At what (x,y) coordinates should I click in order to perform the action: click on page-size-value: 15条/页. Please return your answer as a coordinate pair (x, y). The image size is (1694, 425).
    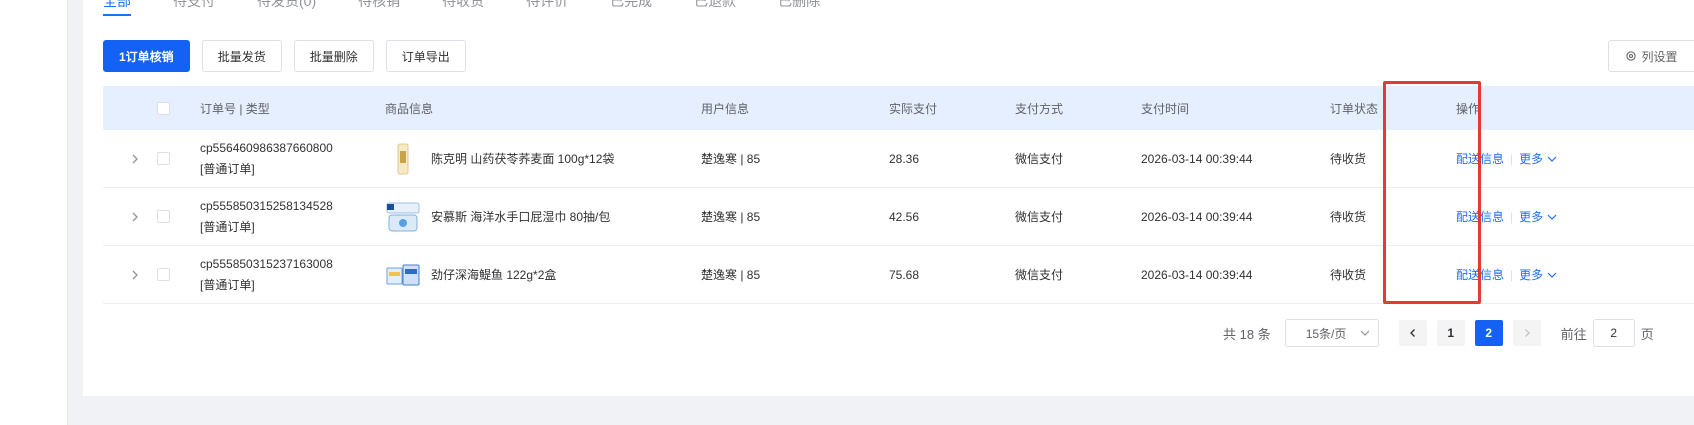
    Looking at the image, I should click on (1326, 333).